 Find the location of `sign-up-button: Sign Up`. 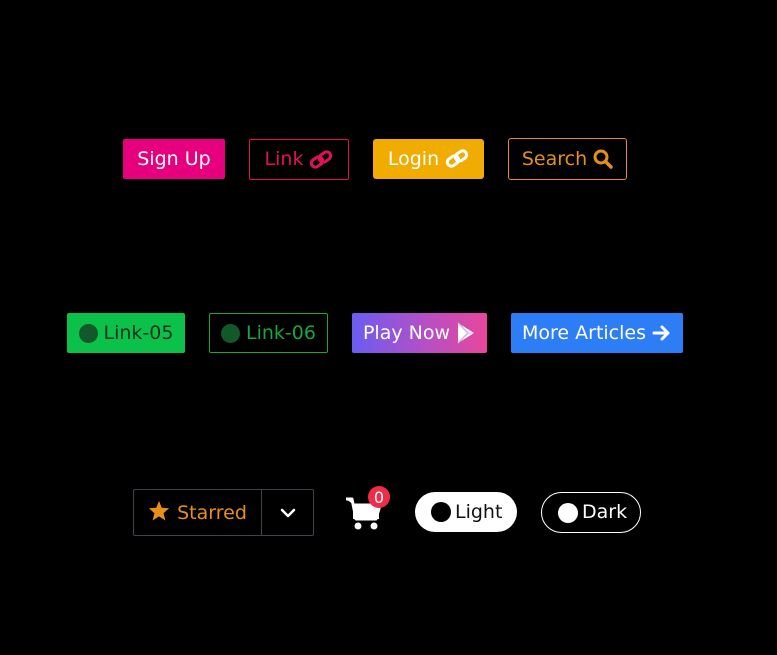

sign-up-button: Sign Up is located at coordinates (174, 159).